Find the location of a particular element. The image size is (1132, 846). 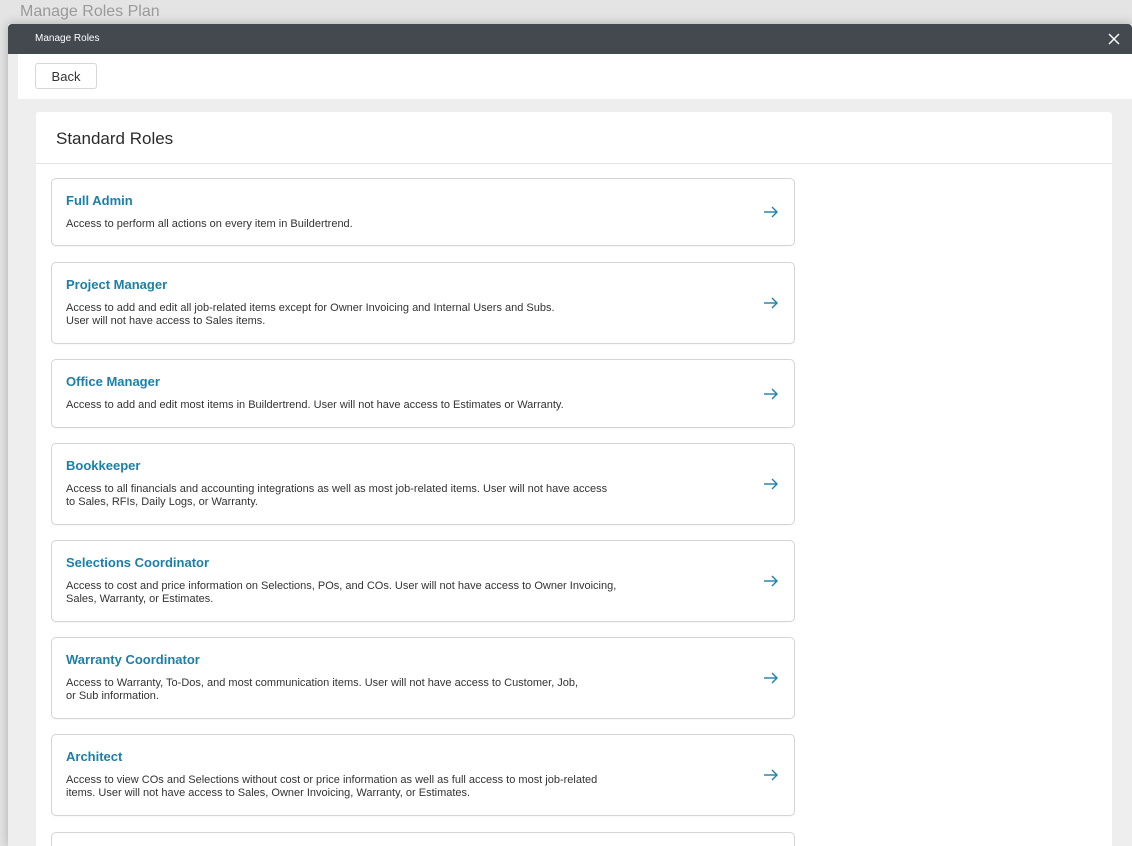

modal-header: Manage Roles is located at coordinates (570, 39).